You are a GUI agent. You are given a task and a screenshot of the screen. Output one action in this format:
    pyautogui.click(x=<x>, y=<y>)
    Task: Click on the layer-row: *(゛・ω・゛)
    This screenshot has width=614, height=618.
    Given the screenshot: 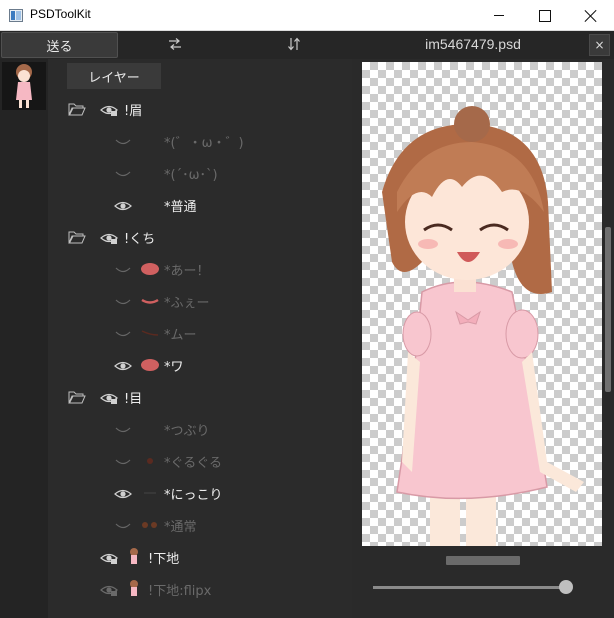 What is the action you would take?
    pyautogui.click(x=200, y=141)
    